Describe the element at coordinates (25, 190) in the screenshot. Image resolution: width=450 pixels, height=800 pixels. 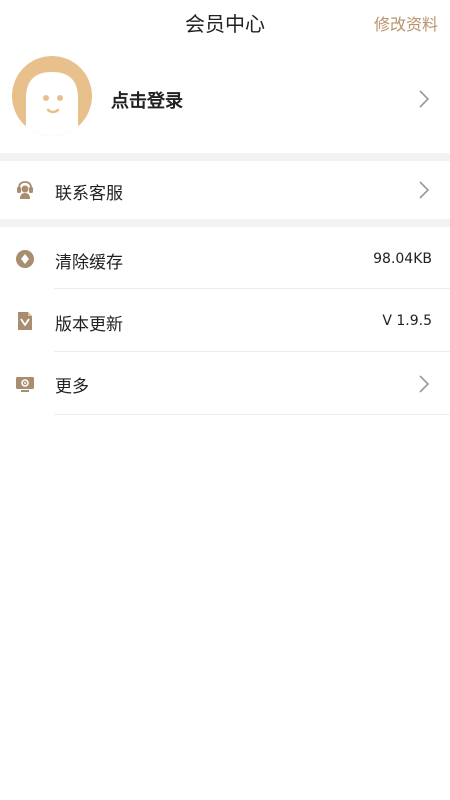
I see `customer-service-icon` at that location.